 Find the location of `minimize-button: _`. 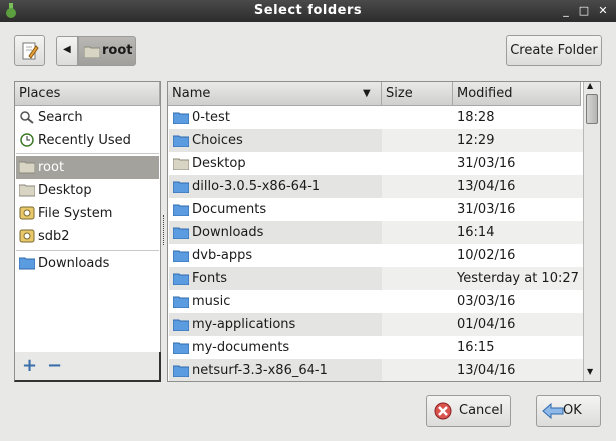

minimize-button: _ is located at coordinates (566, 11).